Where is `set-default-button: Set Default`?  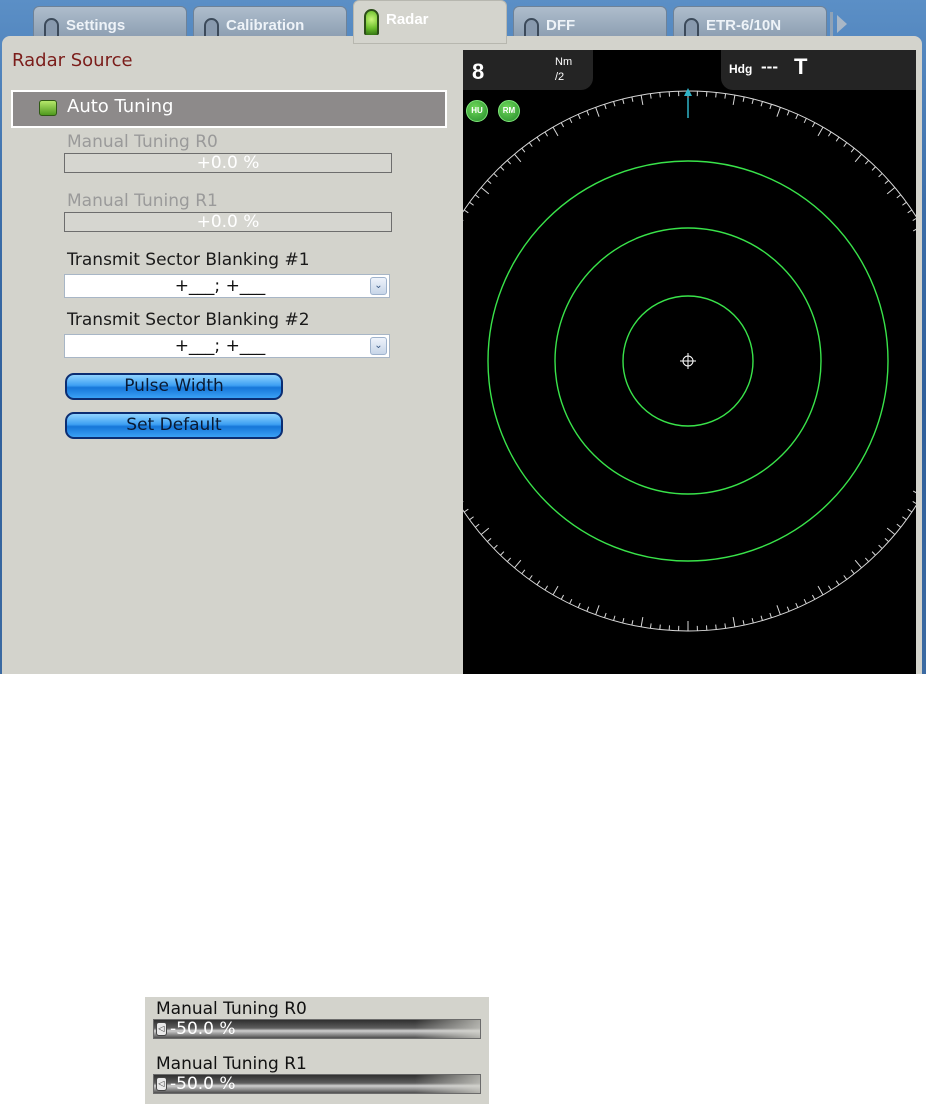 set-default-button: Set Default is located at coordinates (174, 425).